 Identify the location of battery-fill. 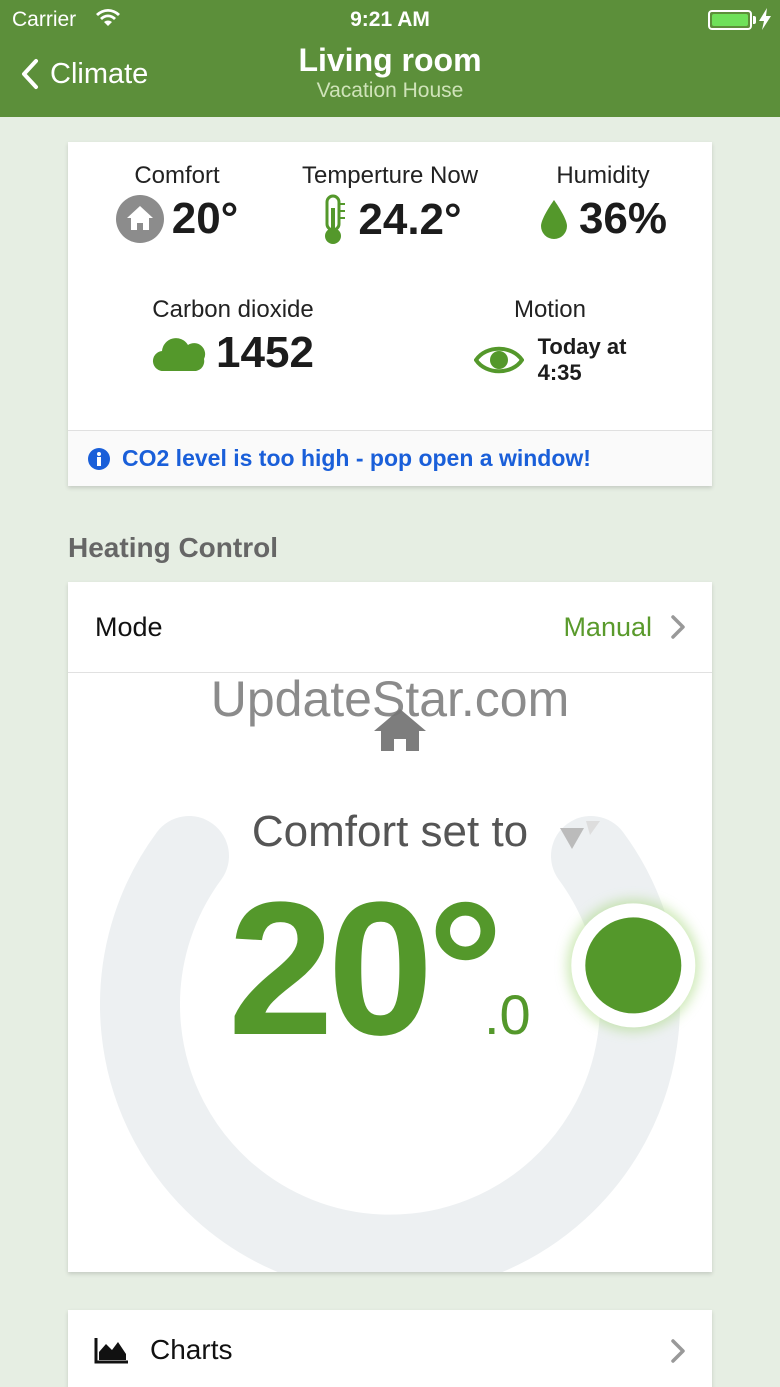
(730, 20).